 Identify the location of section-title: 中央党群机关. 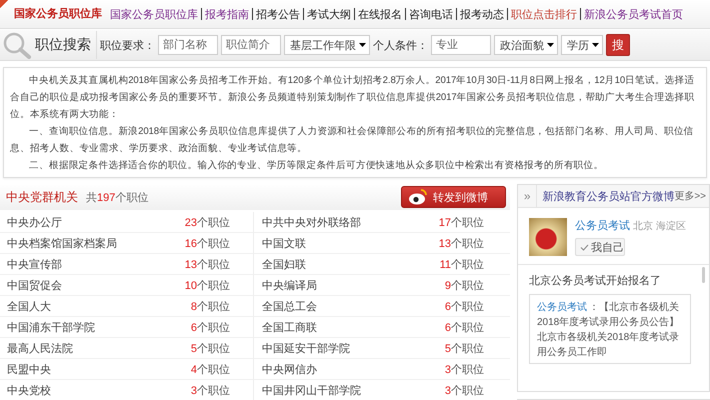
(42, 197).